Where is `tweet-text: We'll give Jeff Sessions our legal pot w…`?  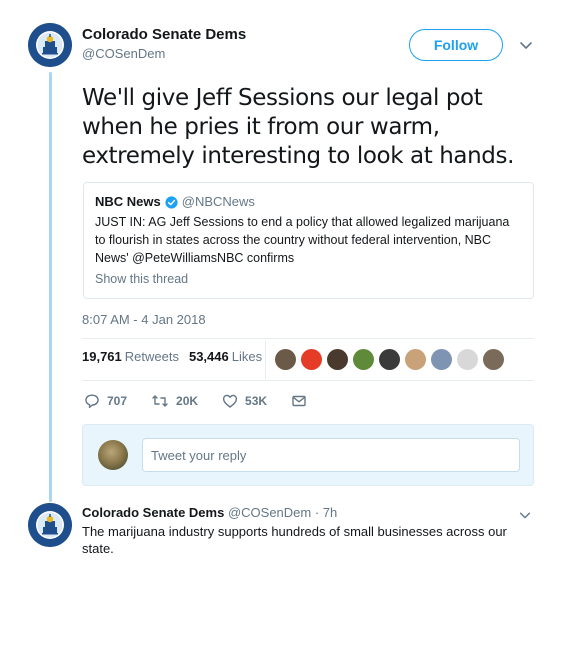 tweet-text: We'll give Jeff Sessions our legal pot w… is located at coordinates (298, 127).